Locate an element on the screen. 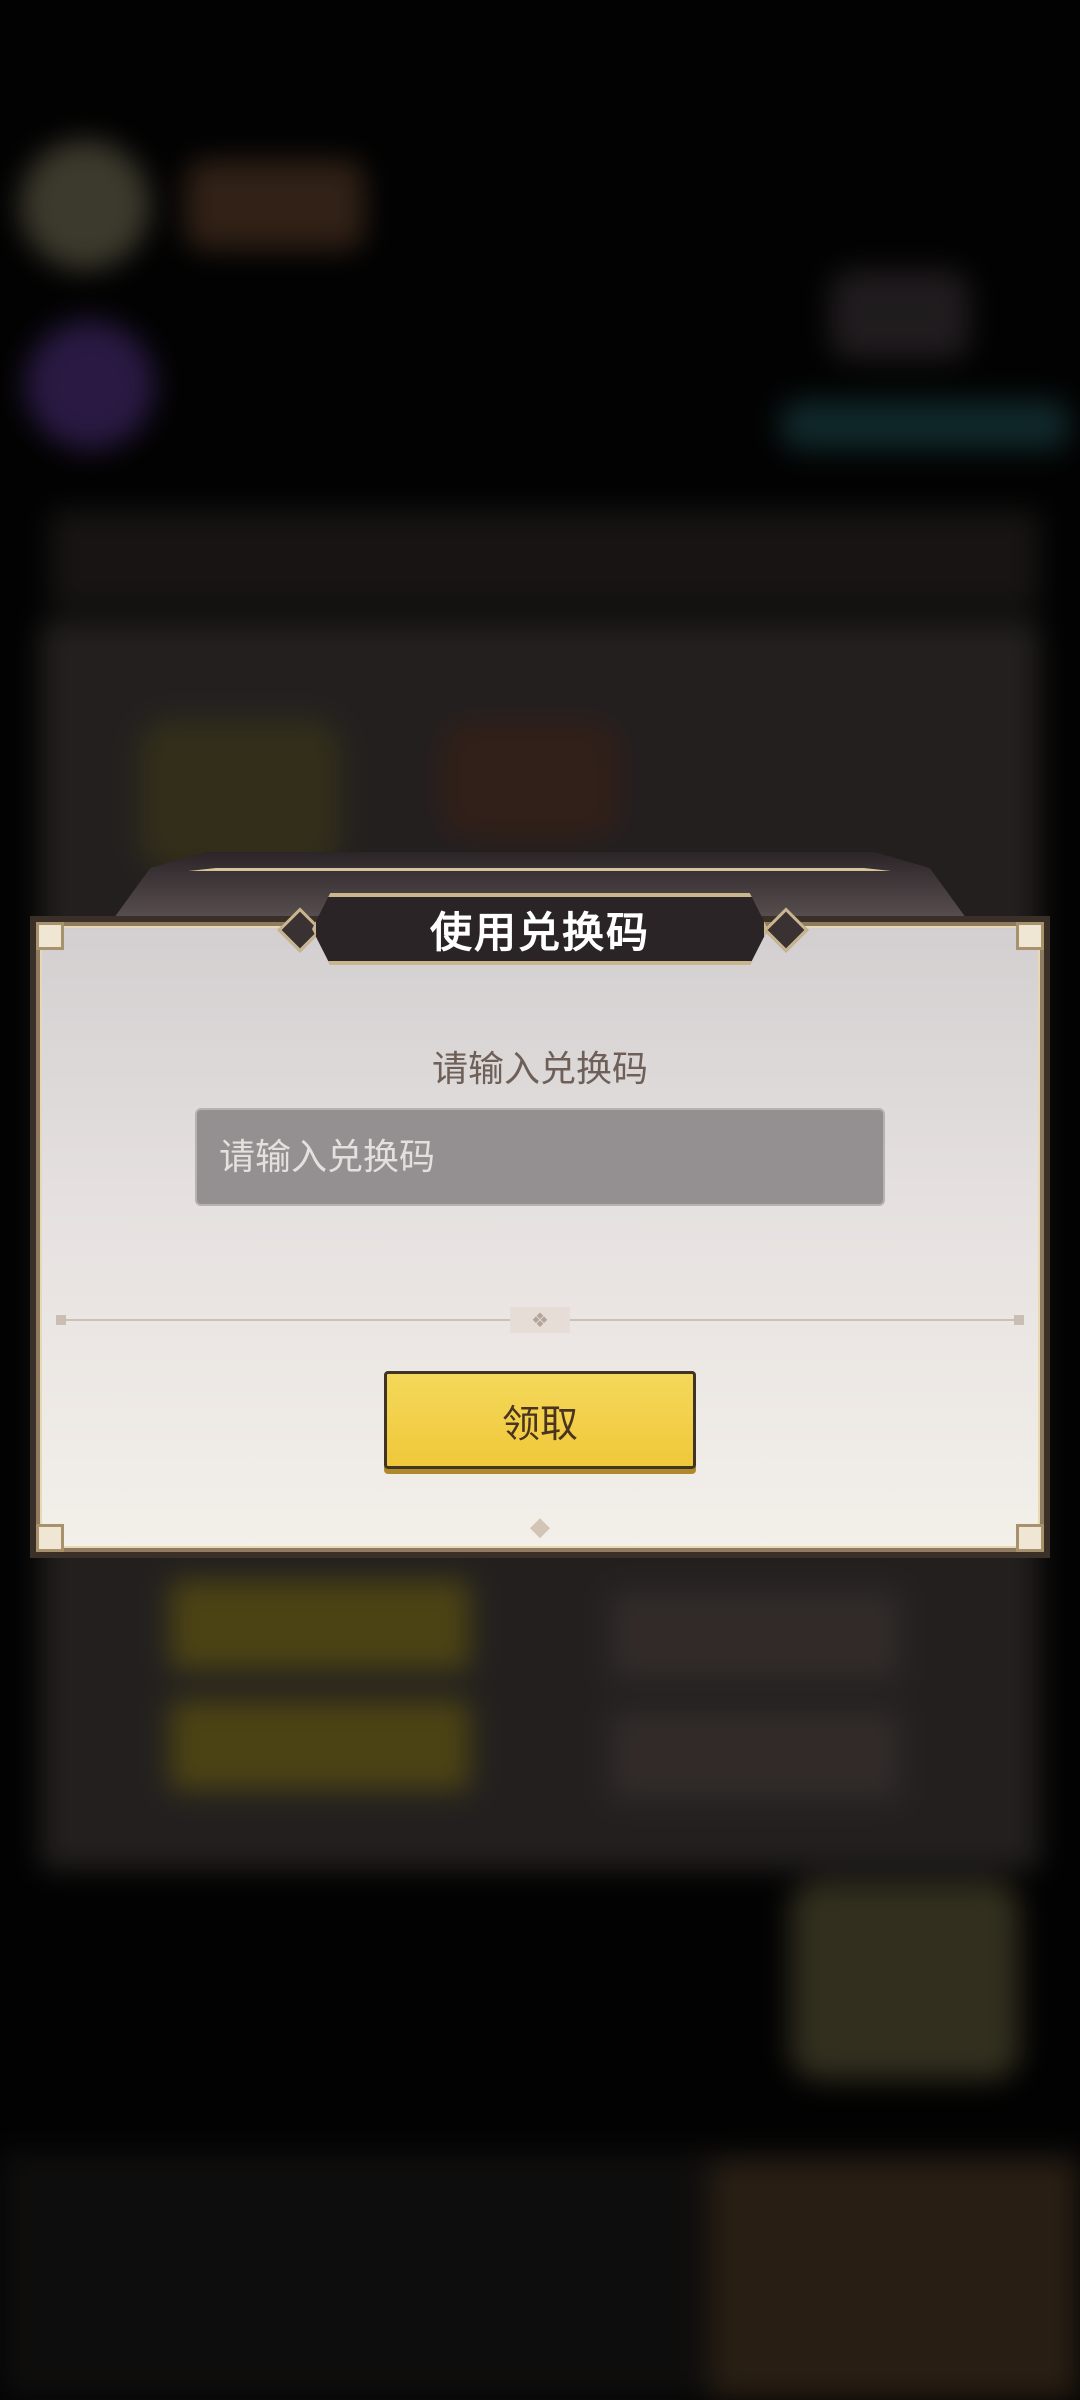 The image size is (1080, 2400). dialog-title-plate: 使用兑换码 is located at coordinates (540, 929).